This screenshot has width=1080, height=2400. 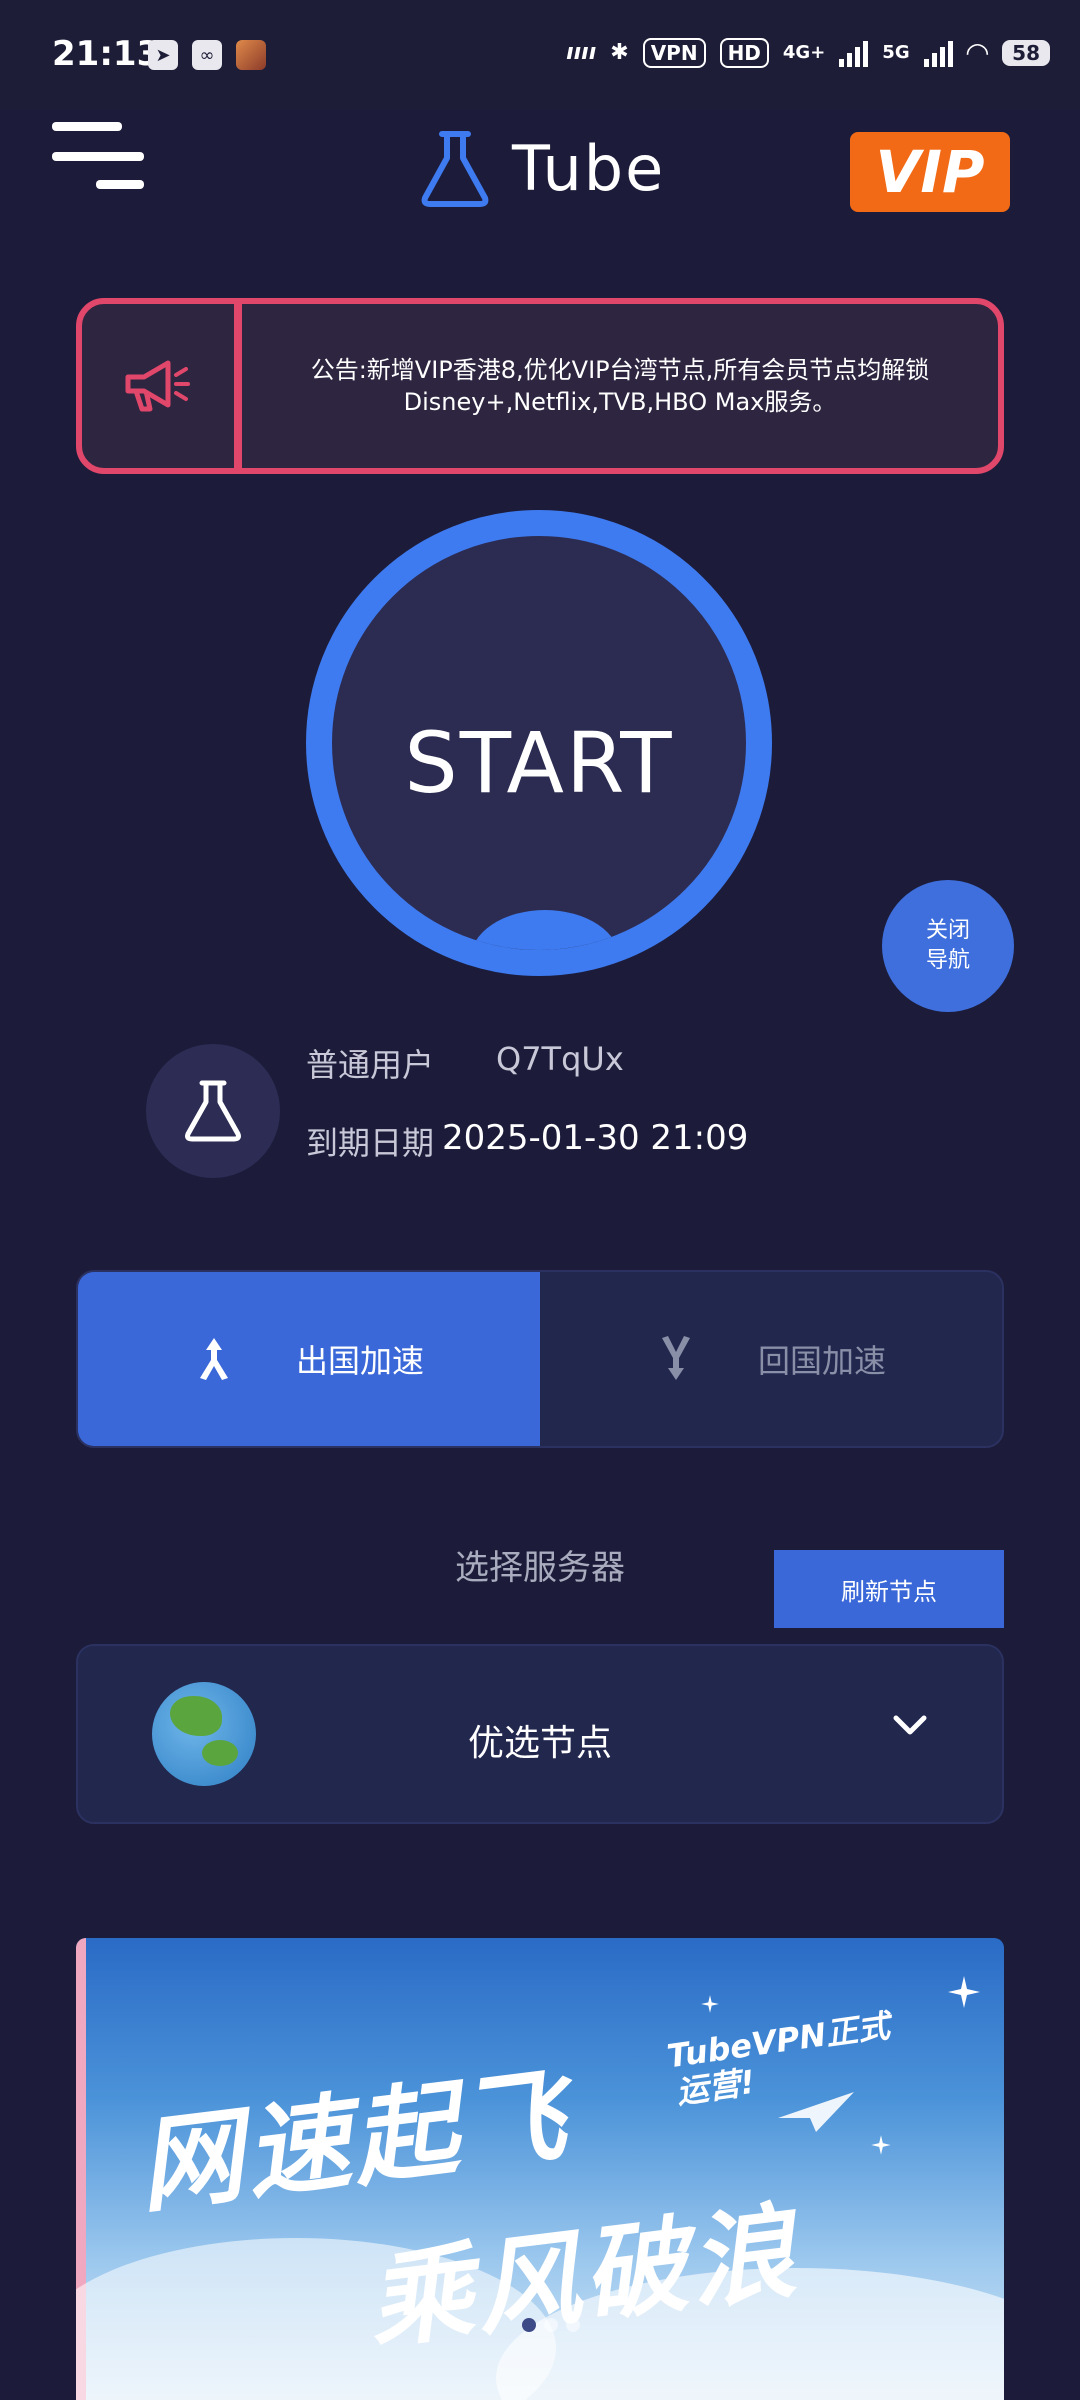 I want to click on start-wave-decoration, so click(x=545, y=930).